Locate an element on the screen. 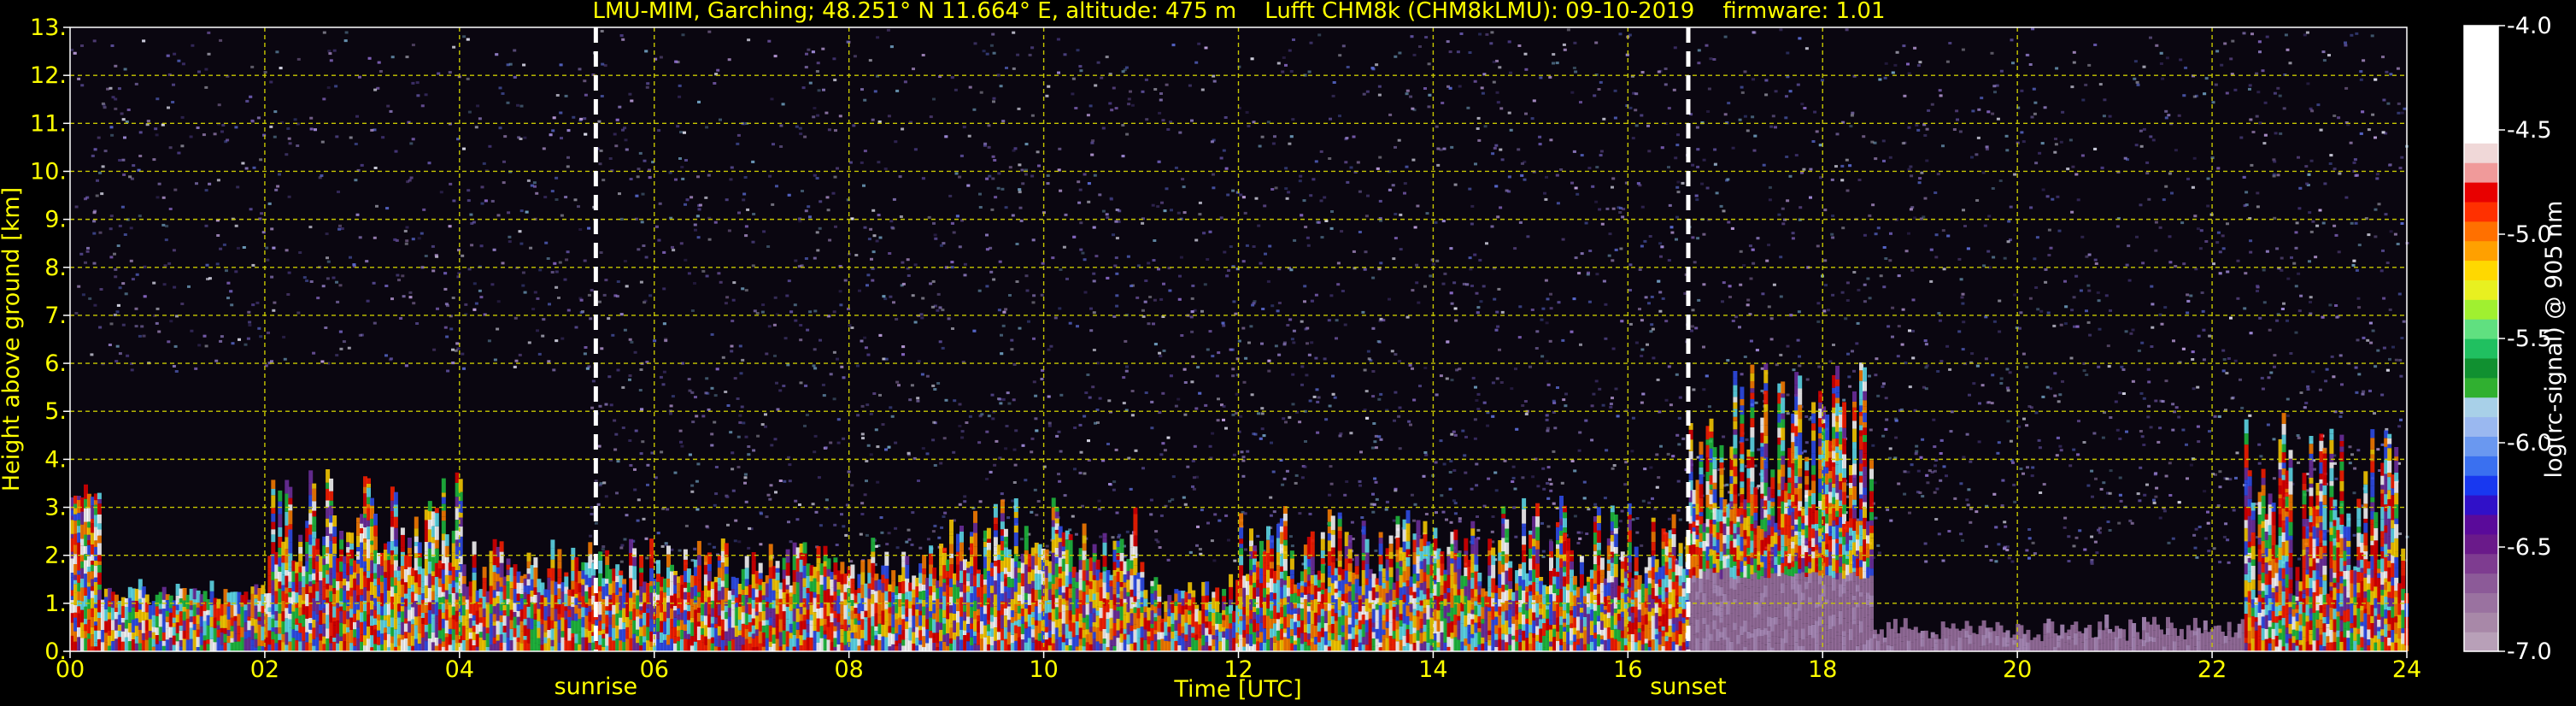 The image size is (2576, 706). colorbar-tick-label: -6.5 is located at coordinates (2529, 547).